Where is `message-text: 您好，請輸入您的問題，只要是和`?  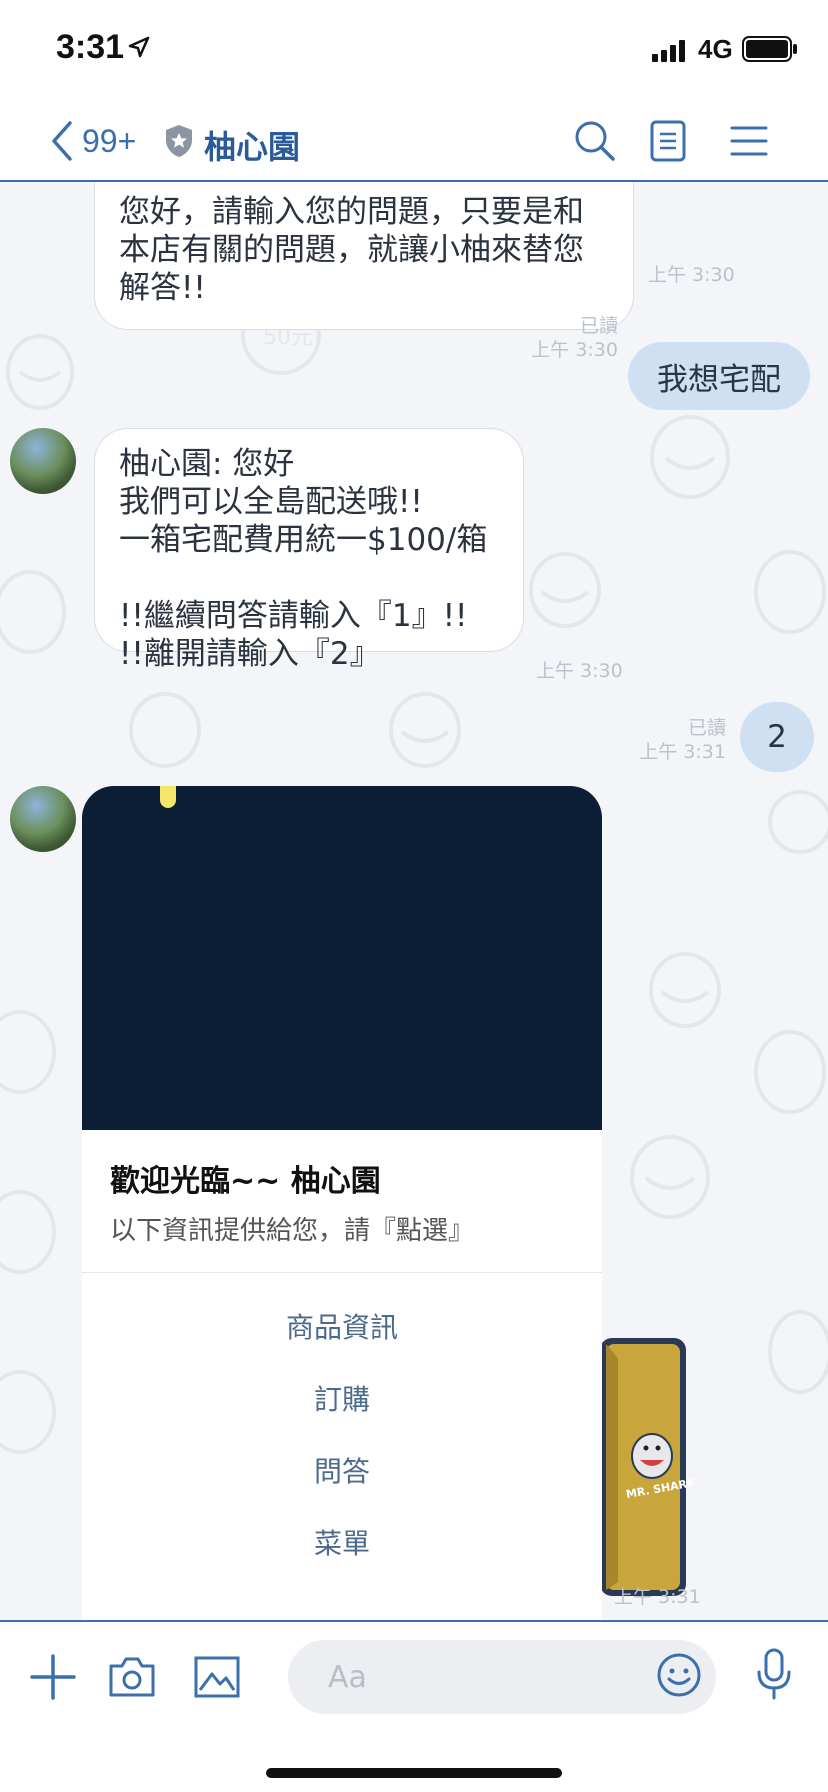
message-text: 您好，請輸入您的問題，只要是和 is located at coordinates (351, 212).